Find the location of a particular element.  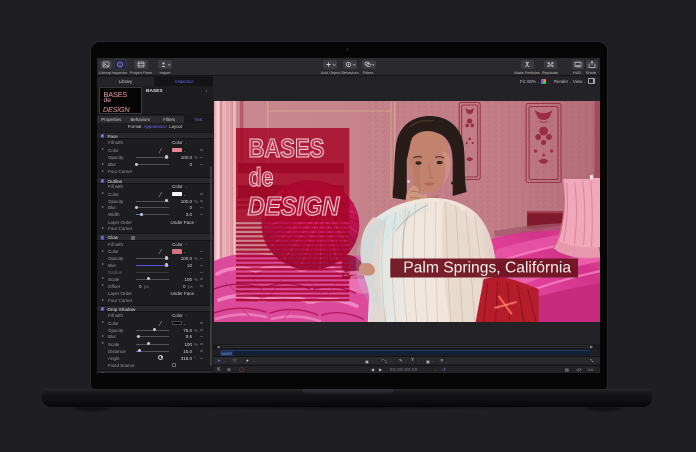

svg-text: Palm Springs, Califórnia is located at coordinates (487, 267).